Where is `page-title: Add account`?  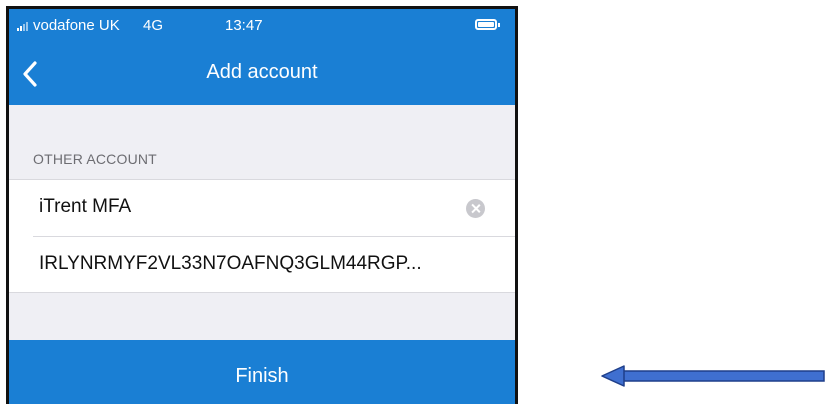 page-title: Add account is located at coordinates (262, 72).